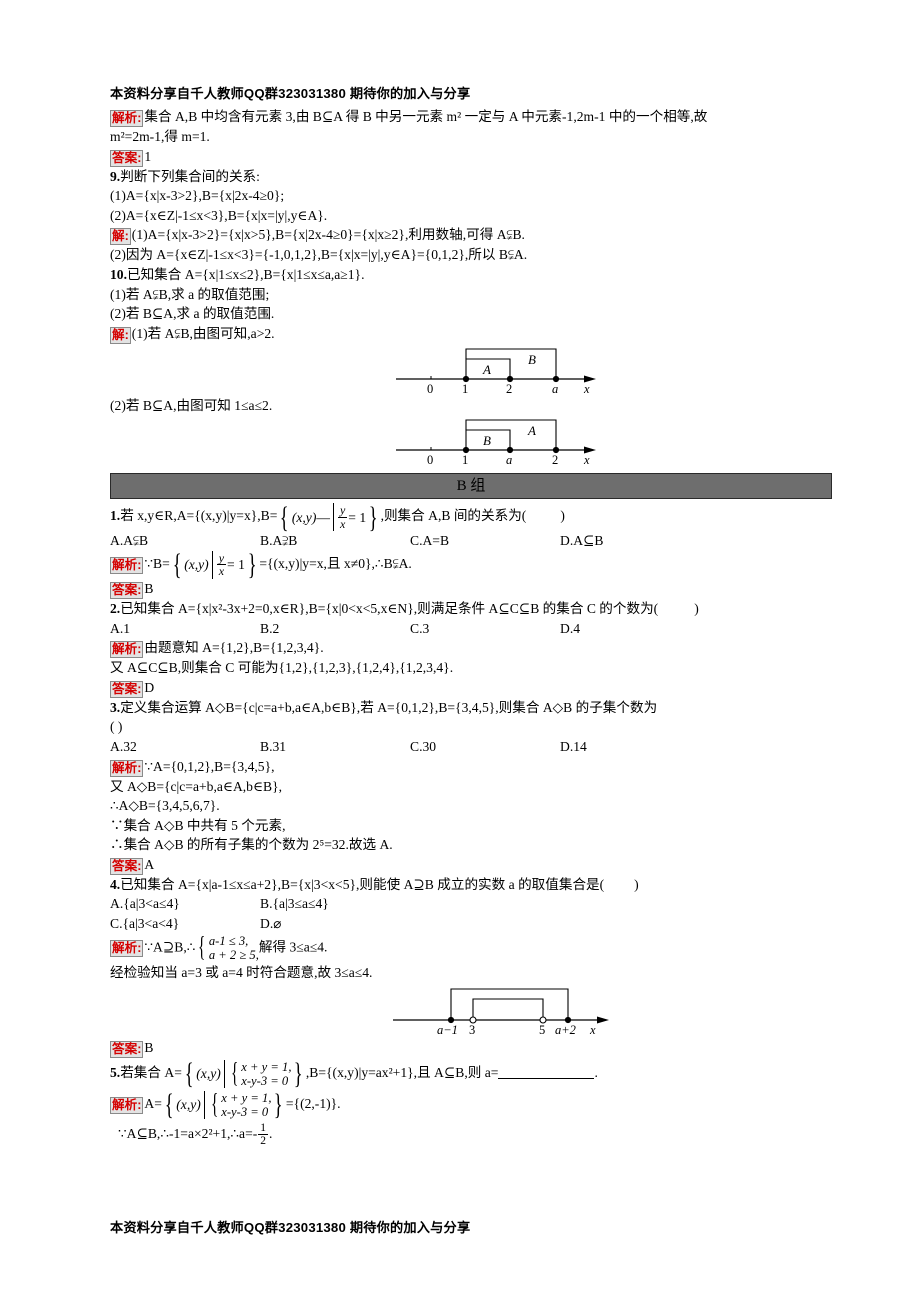 This screenshot has width=920, height=1302. Describe the element at coordinates (185, 904) in the screenshot. I see `b-q4-option-a: A.{a|3<a≤4}` at that location.